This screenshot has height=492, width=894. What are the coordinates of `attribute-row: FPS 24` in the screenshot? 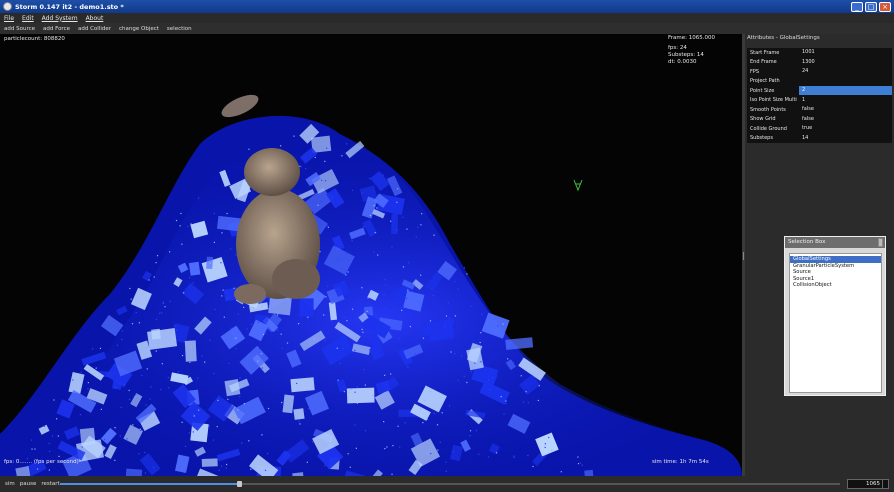 It's located at (819, 72).